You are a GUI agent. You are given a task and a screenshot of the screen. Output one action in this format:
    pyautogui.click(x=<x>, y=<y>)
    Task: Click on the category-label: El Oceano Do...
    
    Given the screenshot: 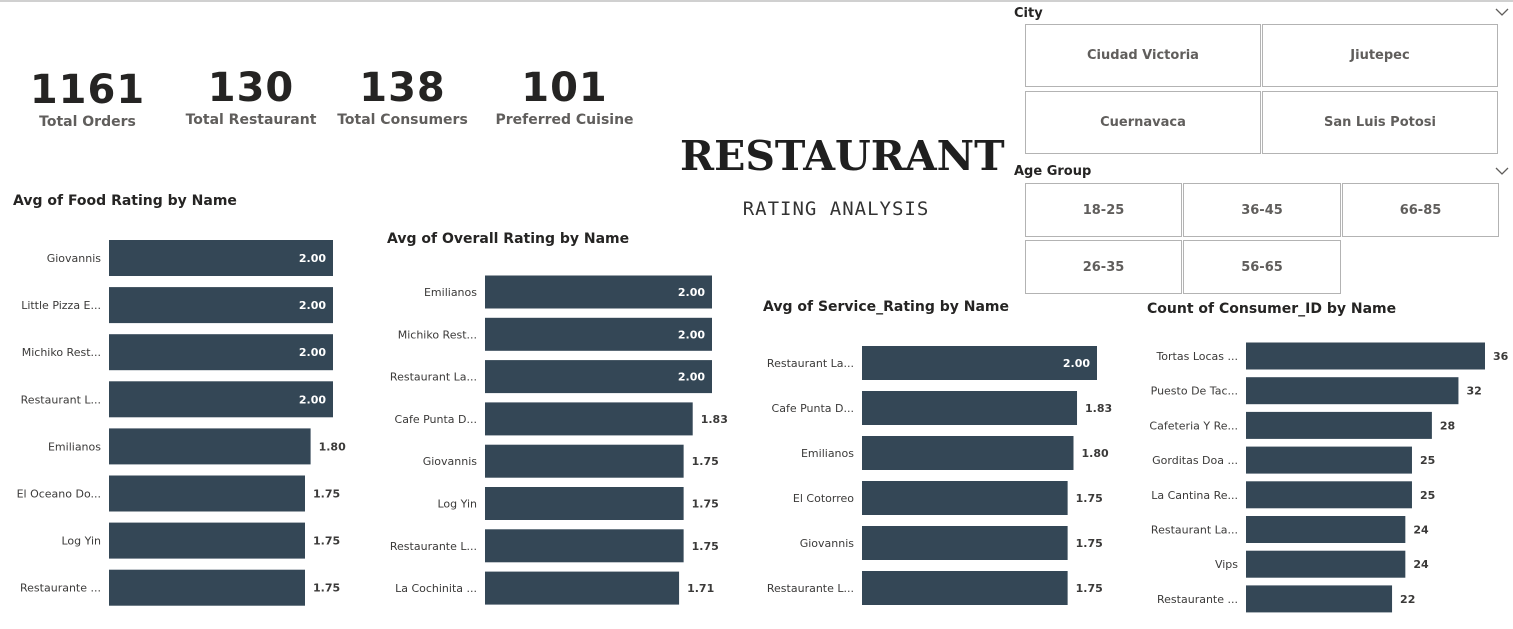 What is the action you would take?
    pyautogui.click(x=59, y=494)
    